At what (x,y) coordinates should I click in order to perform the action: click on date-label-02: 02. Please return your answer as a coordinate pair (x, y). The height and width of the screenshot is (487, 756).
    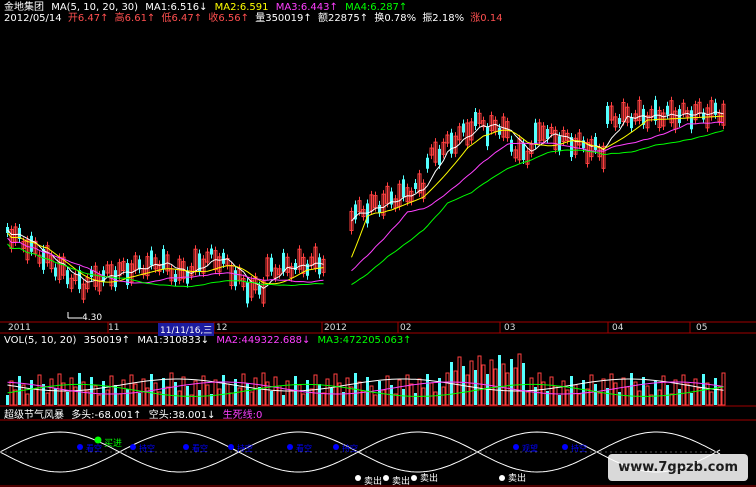
    Looking at the image, I should click on (406, 328).